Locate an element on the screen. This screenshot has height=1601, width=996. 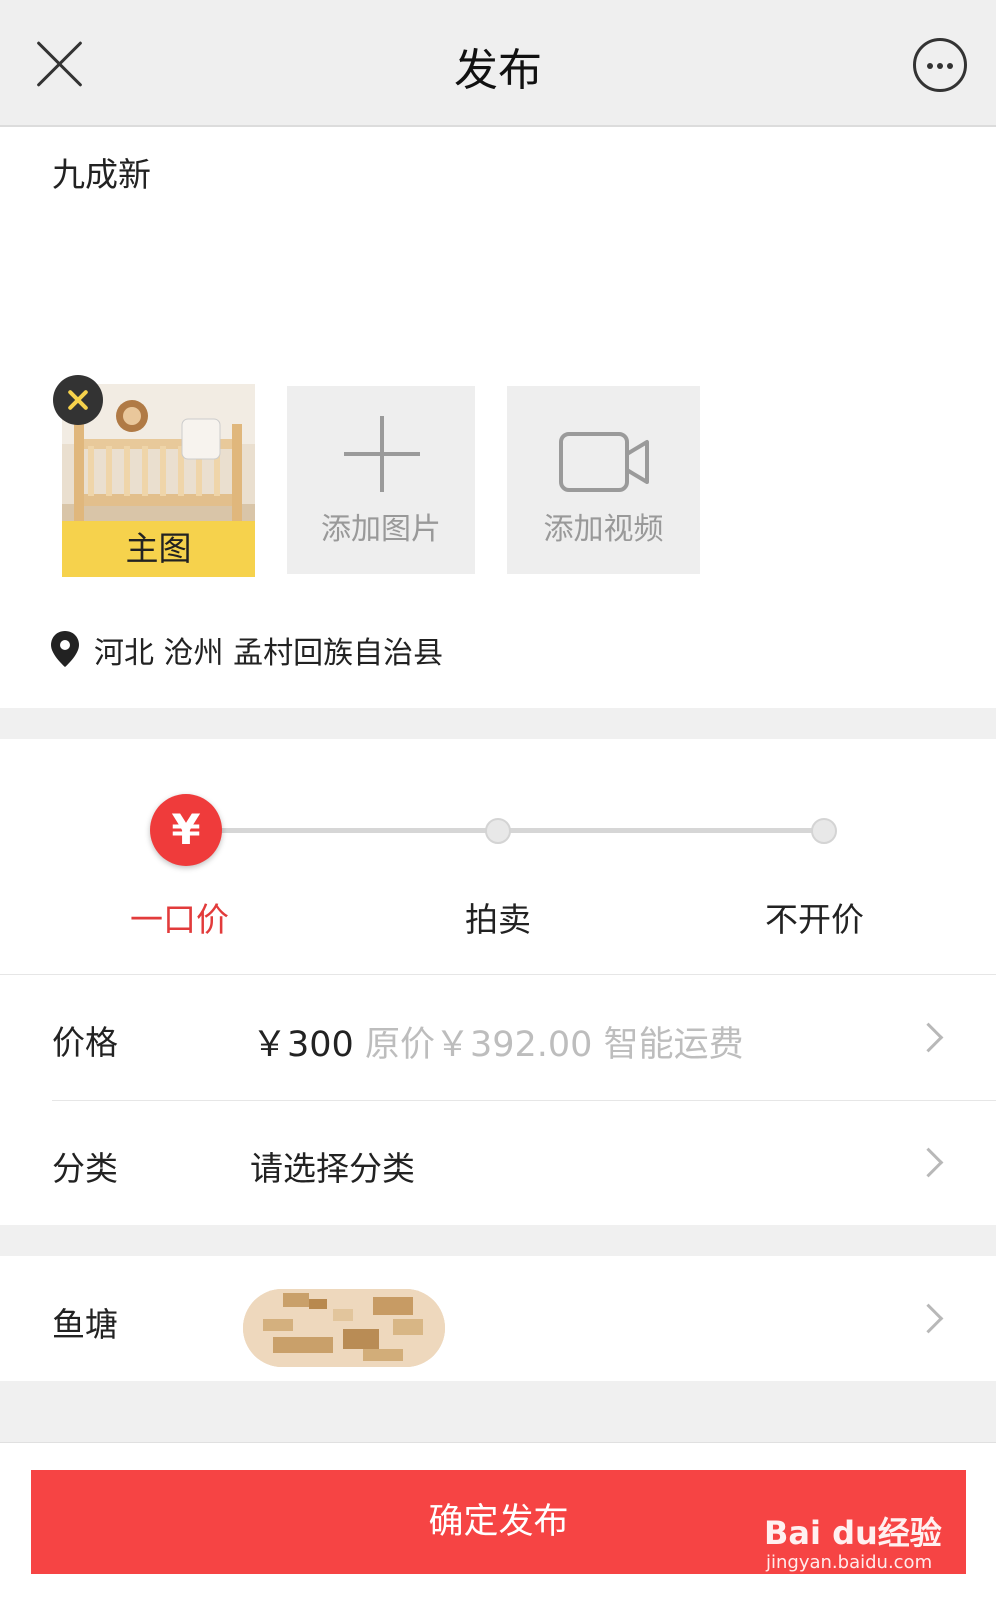
fixed-price-knob-yen-icon: ¥ is located at coordinates (186, 830).